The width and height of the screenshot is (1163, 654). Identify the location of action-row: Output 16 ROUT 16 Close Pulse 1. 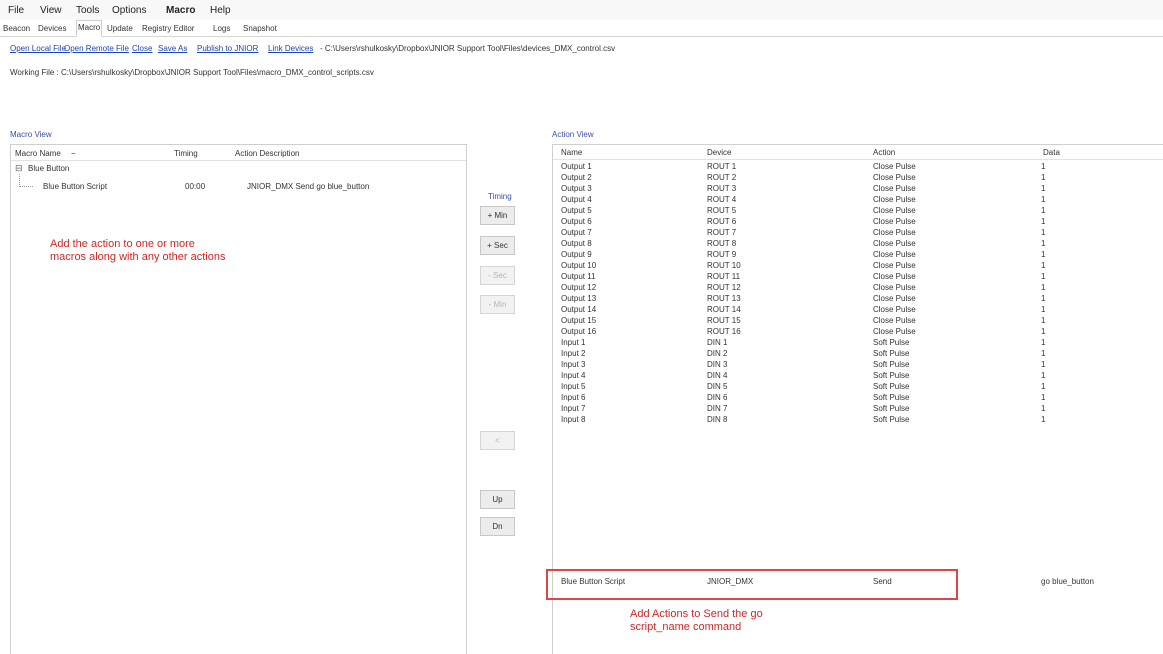
(858, 332).